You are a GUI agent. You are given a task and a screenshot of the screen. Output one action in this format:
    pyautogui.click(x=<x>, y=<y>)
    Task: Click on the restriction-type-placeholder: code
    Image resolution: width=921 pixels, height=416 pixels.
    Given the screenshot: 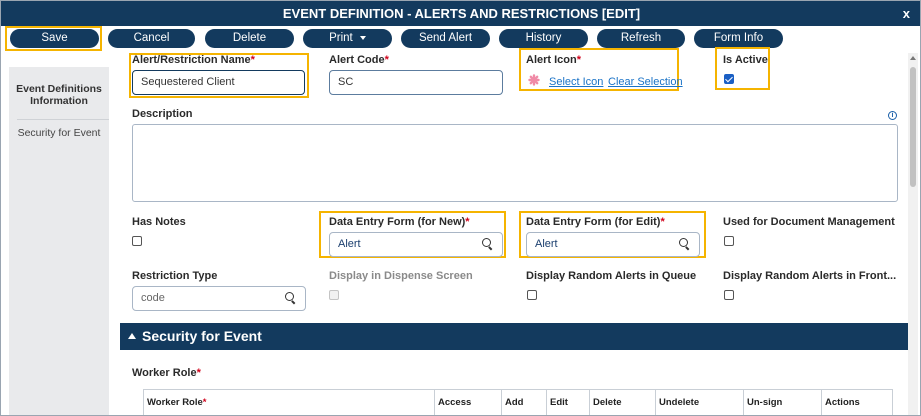 What is the action you would take?
    pyautogui.click(x=153, y=298)
    